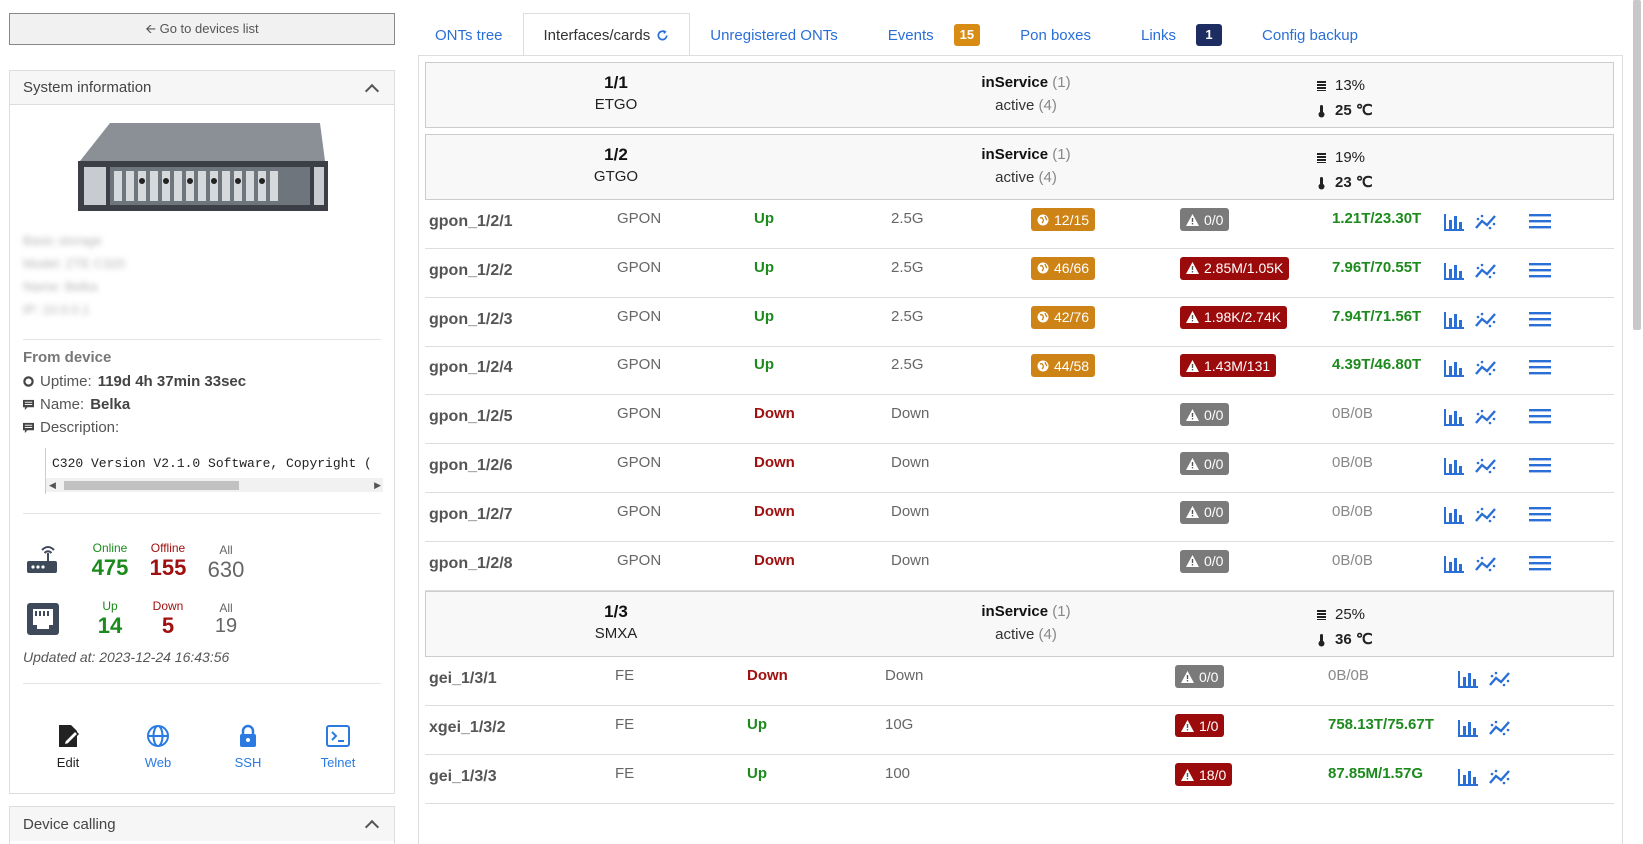  Describe the element at coordinates (1637, 422) in the screenshot. I see `page-scrollbar` at that location.